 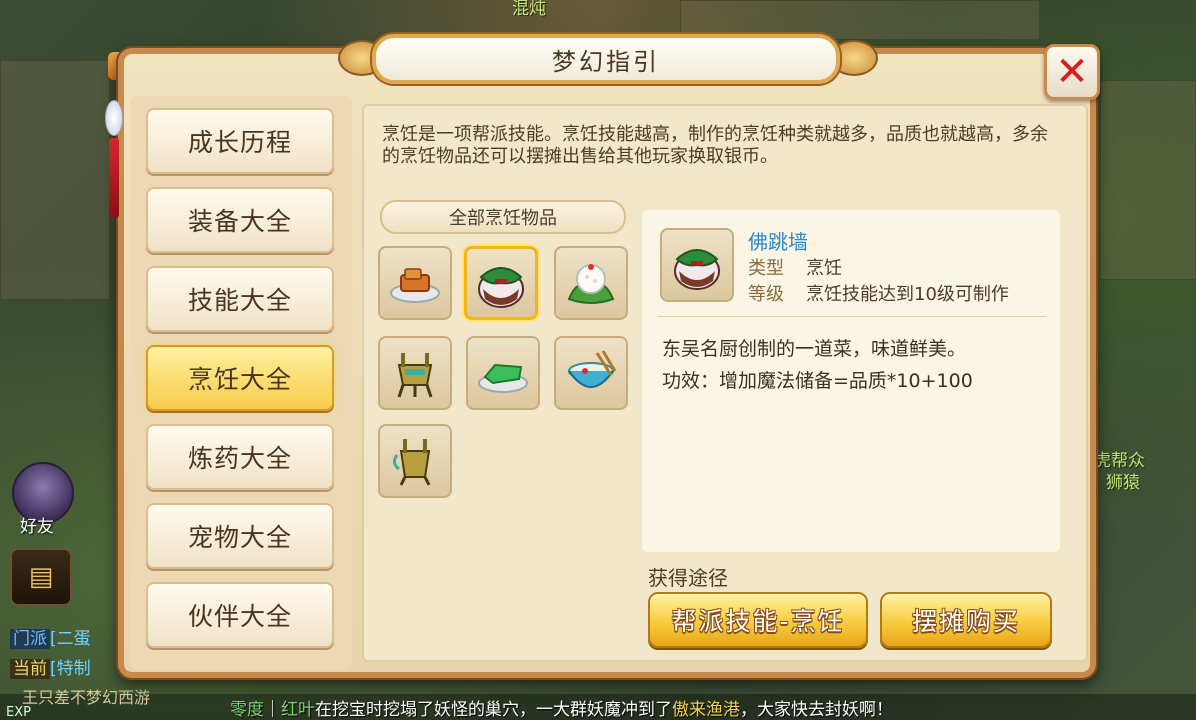 I want to click on chat-line-text: 王只差不梦幻西游, so click(x=86, y=697).